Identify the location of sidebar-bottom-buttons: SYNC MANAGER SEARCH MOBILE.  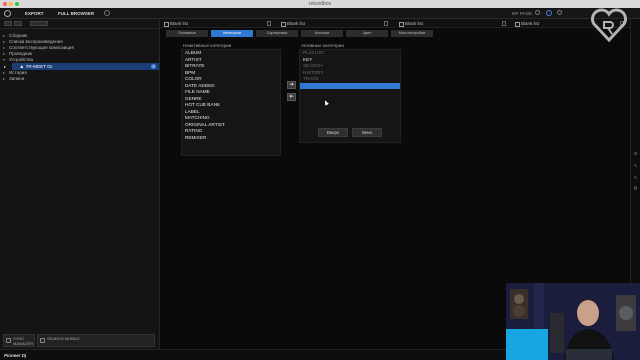
(79, 340).